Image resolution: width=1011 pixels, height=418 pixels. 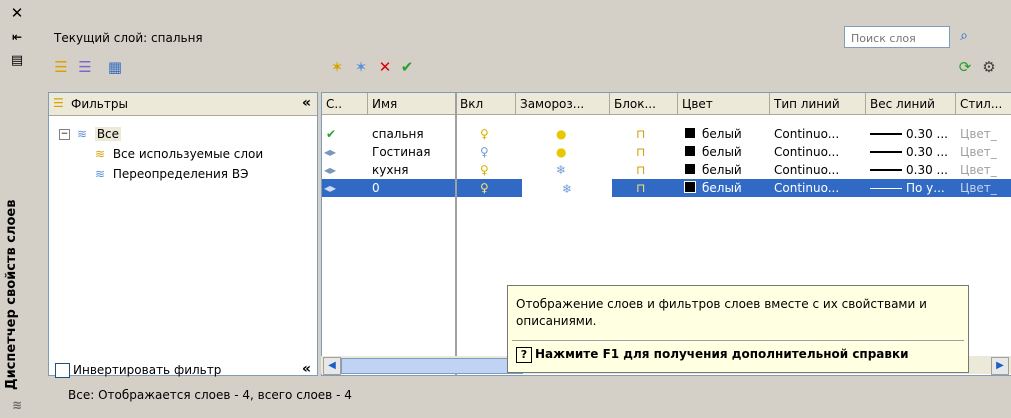 What do you see at coordinates (345, 104) in the screenshot?
I see `column-status: С..` at bounding box center [345, 104].